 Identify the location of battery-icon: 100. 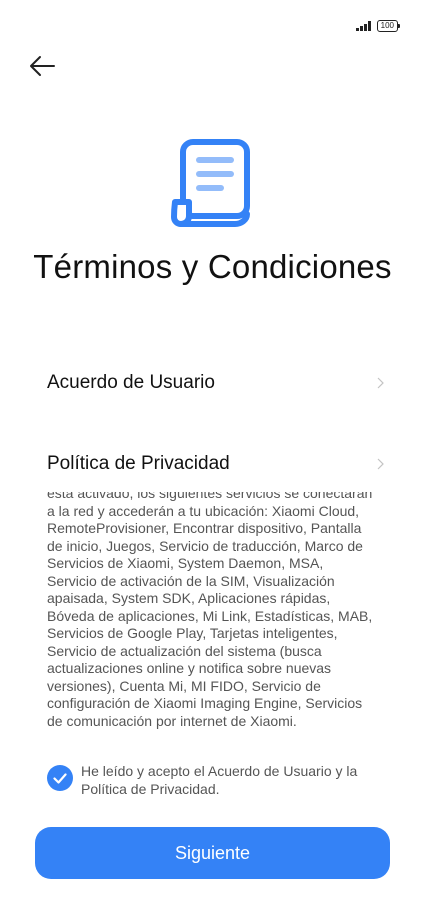
(388, 26).